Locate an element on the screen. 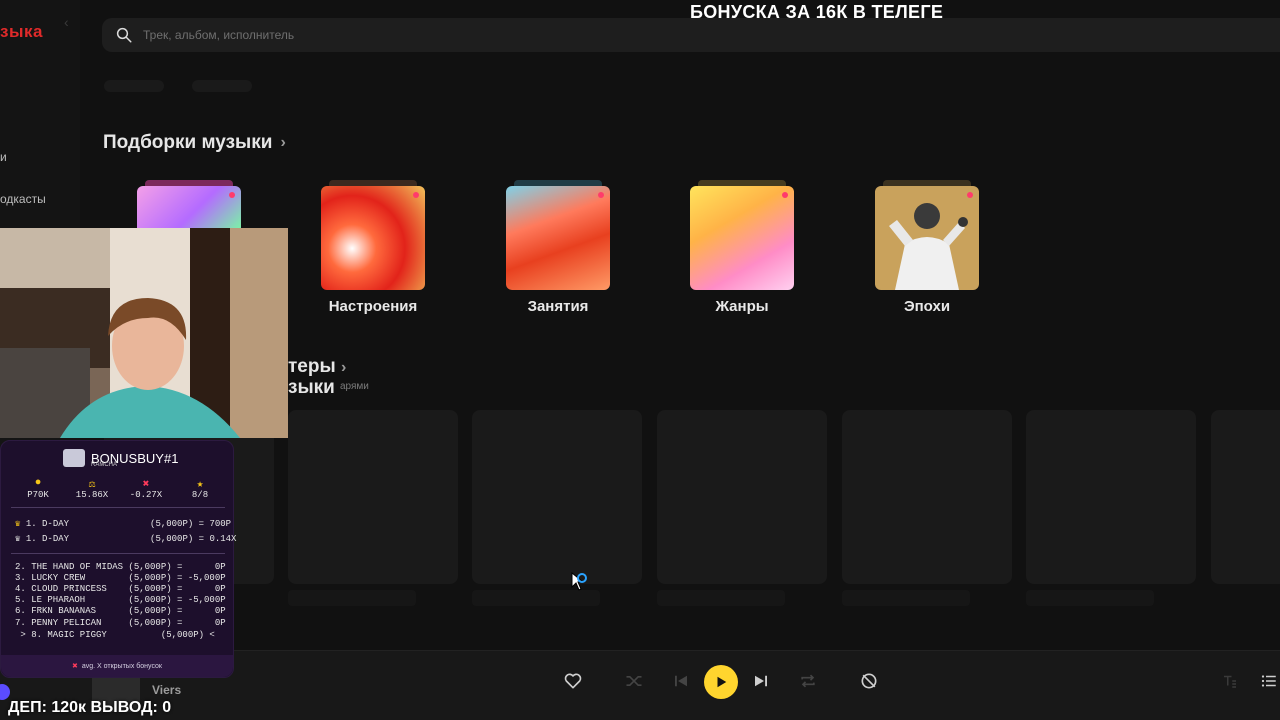  bonus-subtitle: RAMCHA is located at coordinates (104, 465).